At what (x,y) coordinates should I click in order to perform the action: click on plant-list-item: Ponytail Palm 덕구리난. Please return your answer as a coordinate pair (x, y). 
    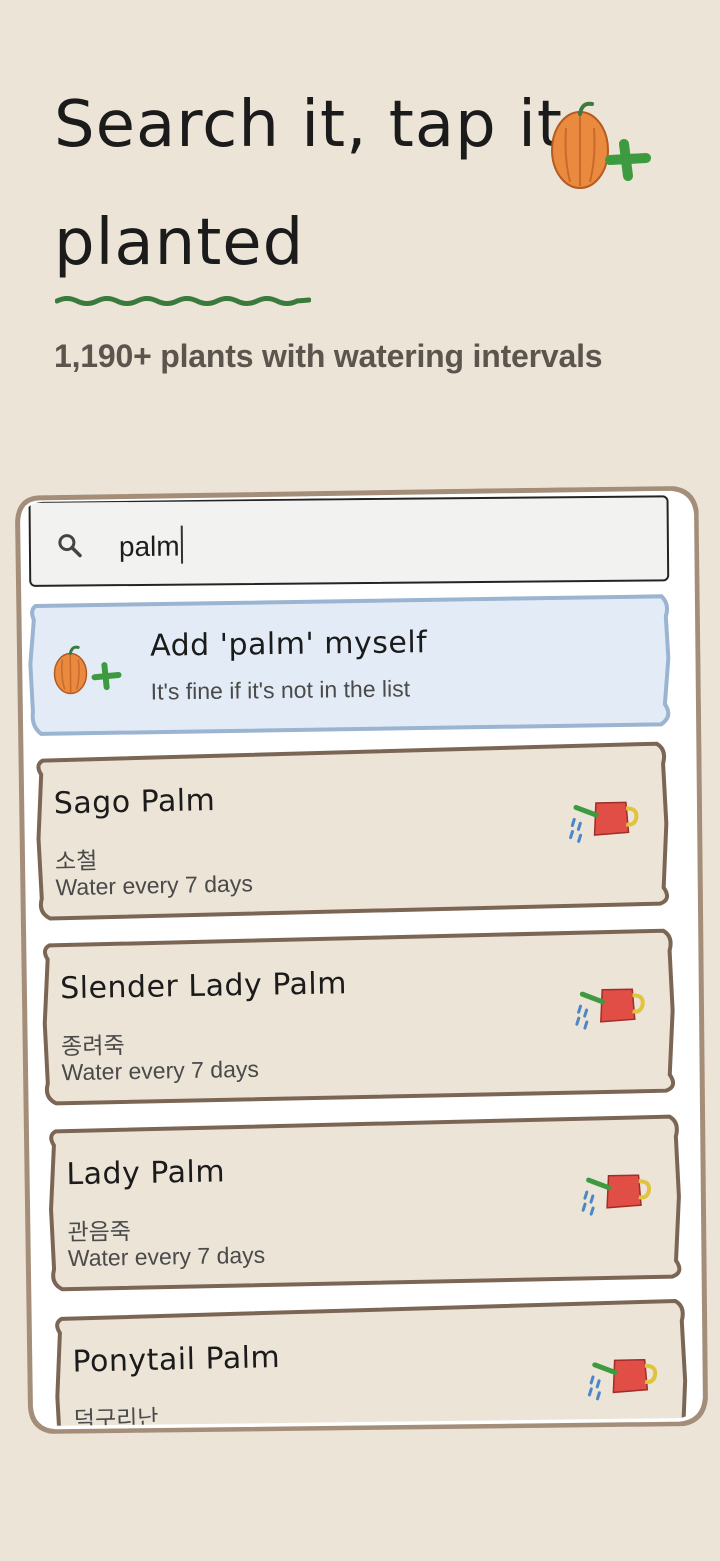
    Looking at the image, I should click on (371, 1362).